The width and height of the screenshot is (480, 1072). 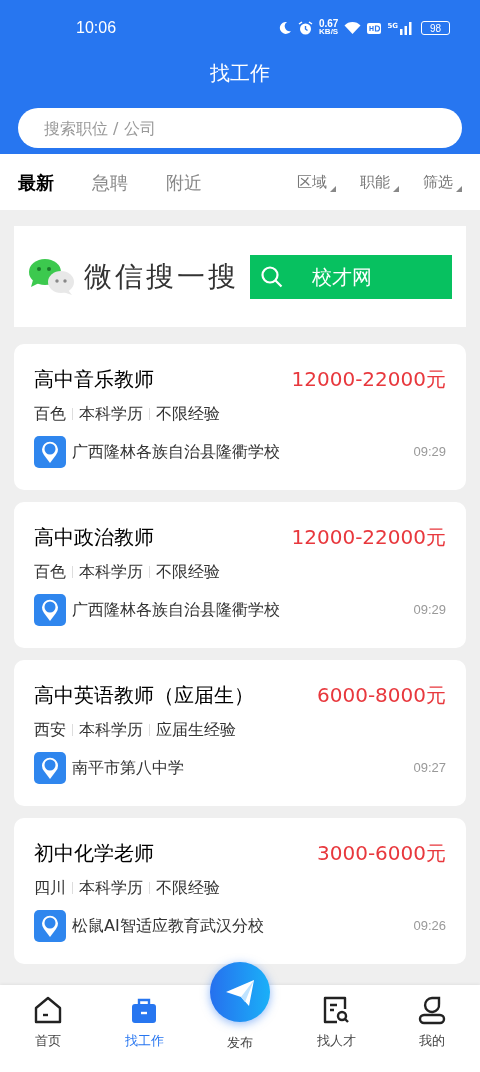 What do you see at coordinates (94, 853) in the screenshot?
I see `job-title: 初中化学老师` at bounding box center [94, 853].